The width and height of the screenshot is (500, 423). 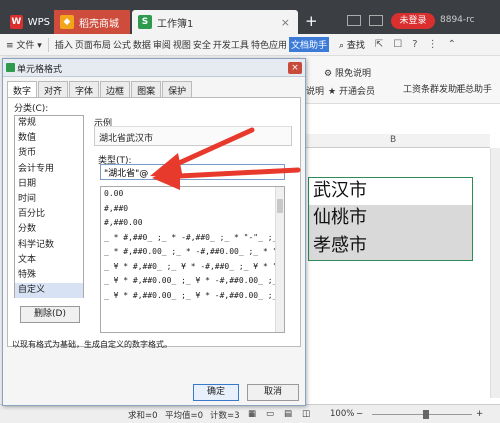 What do you see at coordinates (390, 191) in the screenshot?
I see `cell-b1: 武汉市` at bounding box center [390, 191].